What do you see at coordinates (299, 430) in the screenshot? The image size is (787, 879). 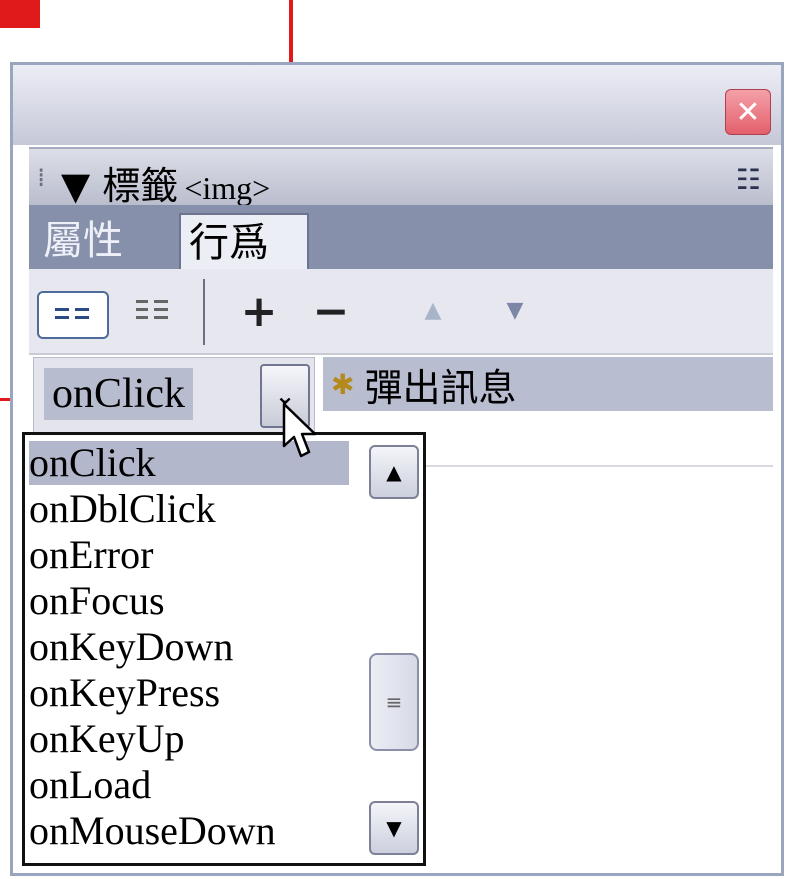 I see `mouse-cursor-icon` at bounding box center [299, 430].